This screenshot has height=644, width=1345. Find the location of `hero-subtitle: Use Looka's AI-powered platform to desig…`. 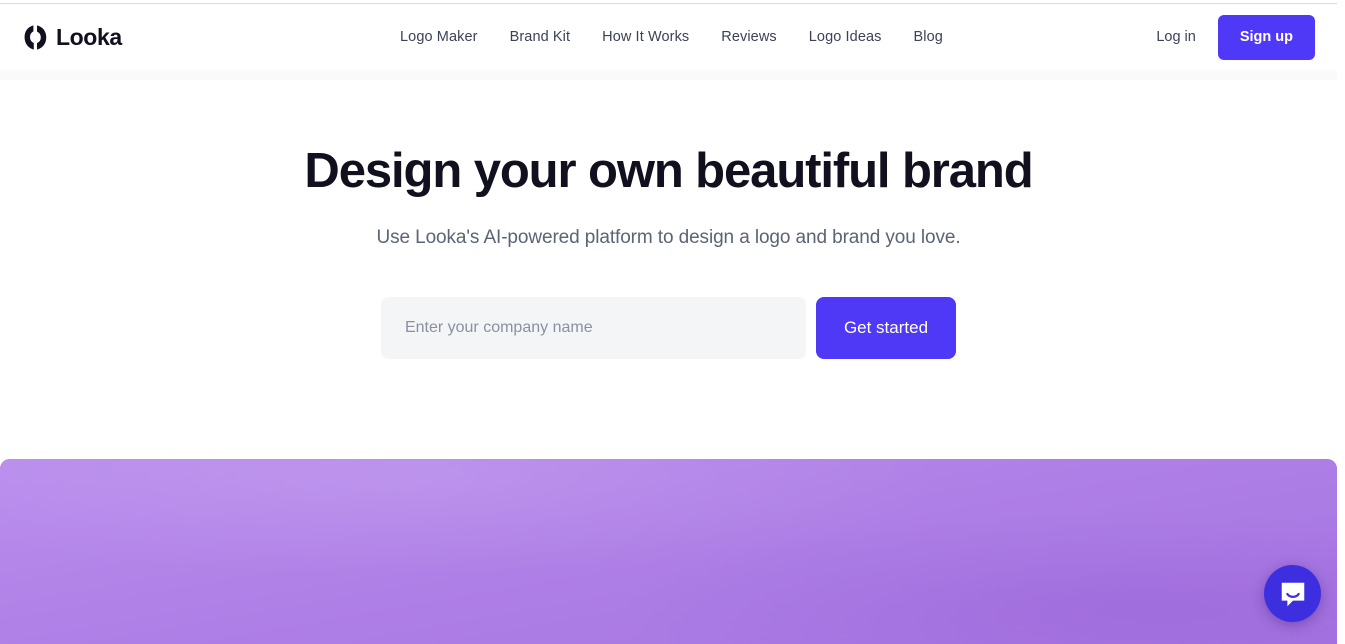

hero-subtitle: Use Looka's AI-powered platform to desig… is located at coordinates (668, 237).